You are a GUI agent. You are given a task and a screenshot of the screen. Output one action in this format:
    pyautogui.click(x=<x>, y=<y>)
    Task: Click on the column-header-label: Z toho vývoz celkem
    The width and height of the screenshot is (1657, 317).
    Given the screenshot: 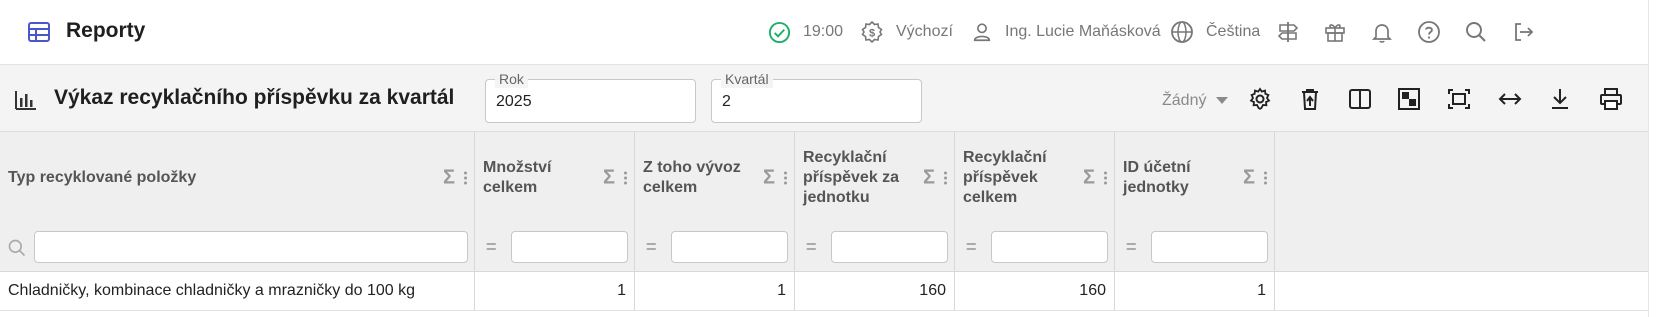 What is the action you would take?
    pyautogui.click(x=692, y=177)
    